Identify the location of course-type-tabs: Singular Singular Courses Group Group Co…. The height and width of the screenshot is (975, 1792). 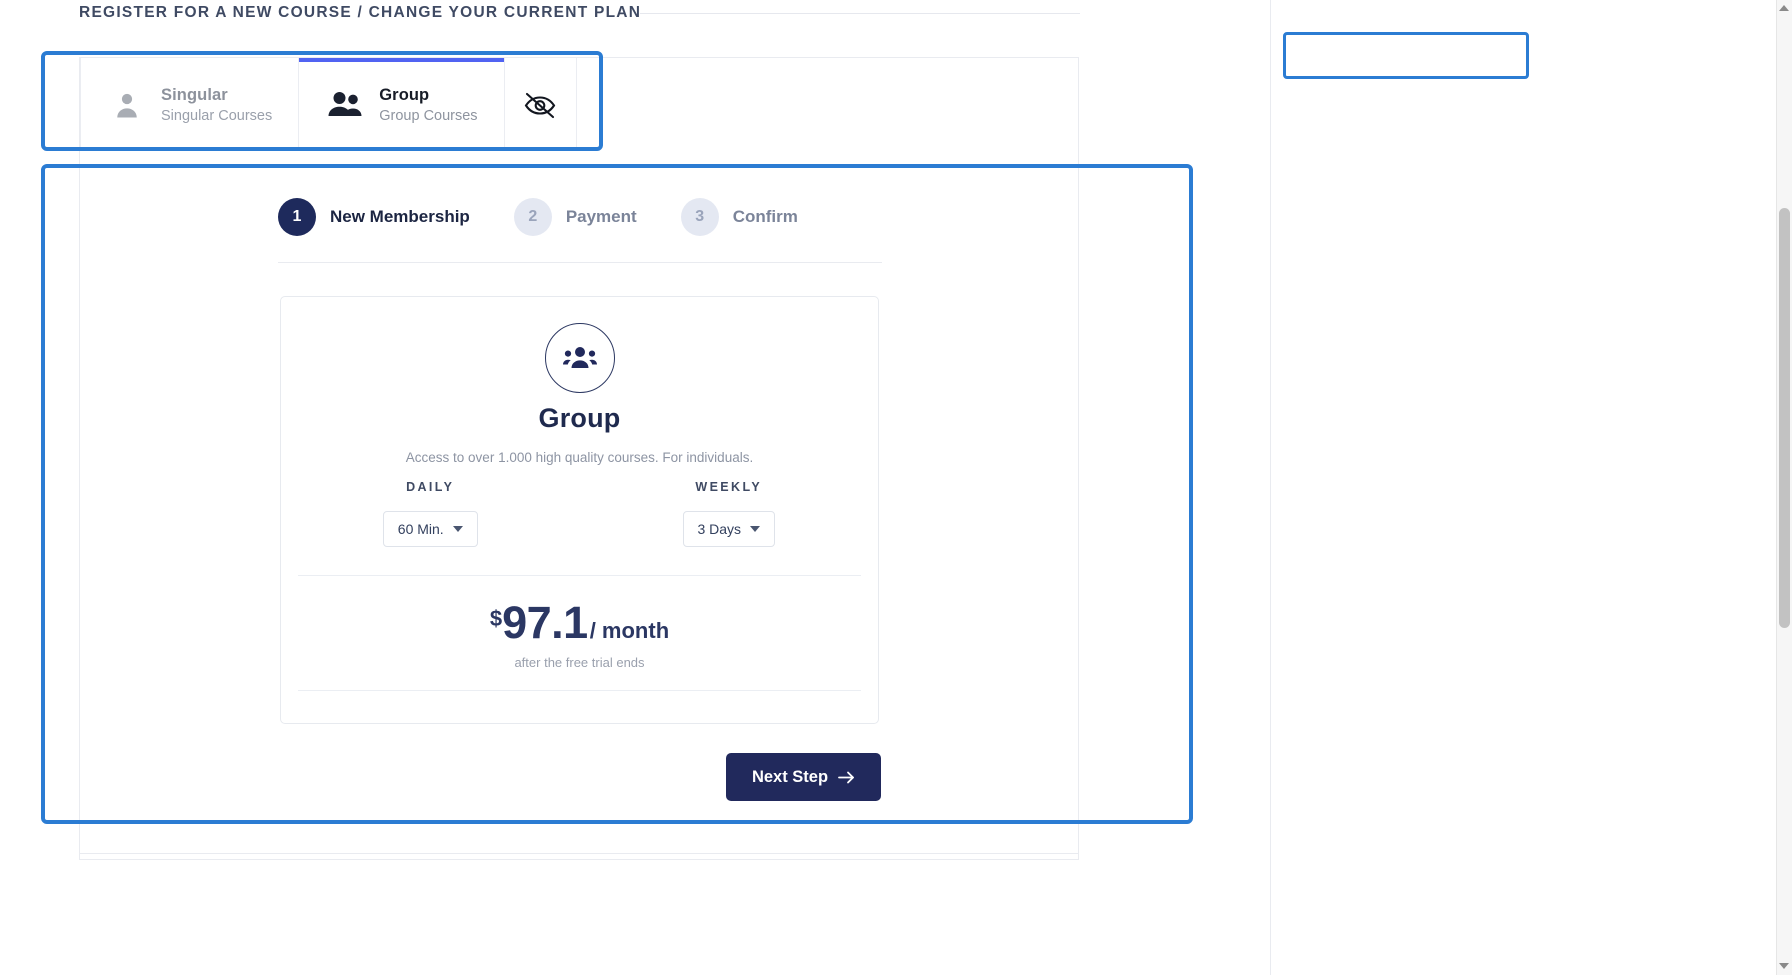
(328, 104).